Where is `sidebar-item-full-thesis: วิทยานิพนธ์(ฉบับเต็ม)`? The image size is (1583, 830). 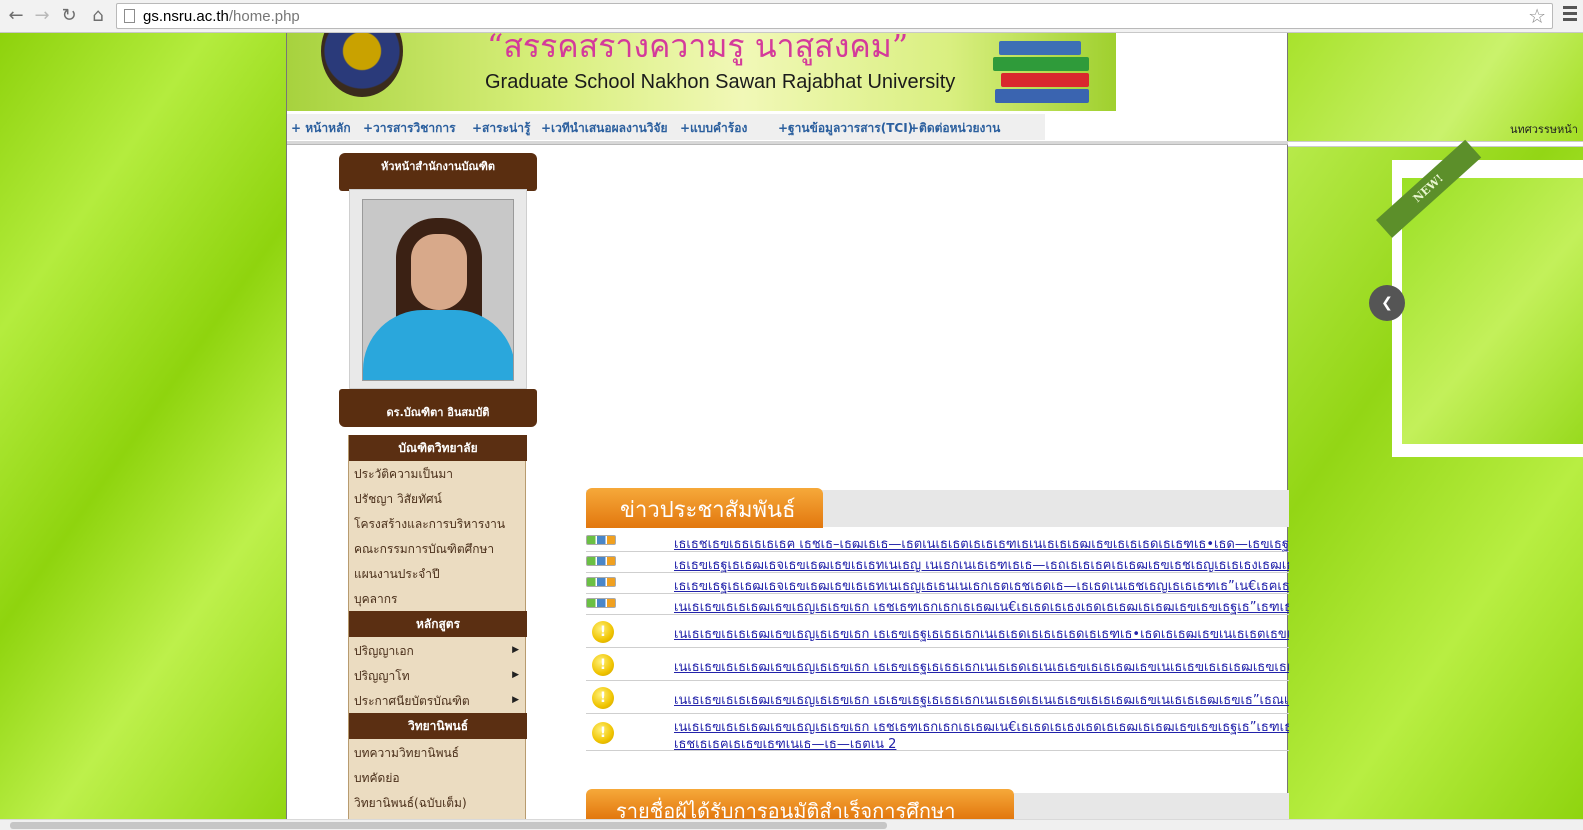
sidebar-item-full-thesis: วิทยานิพนธ์(ฉบับเต็ม) is located at coordinates (410, 803).